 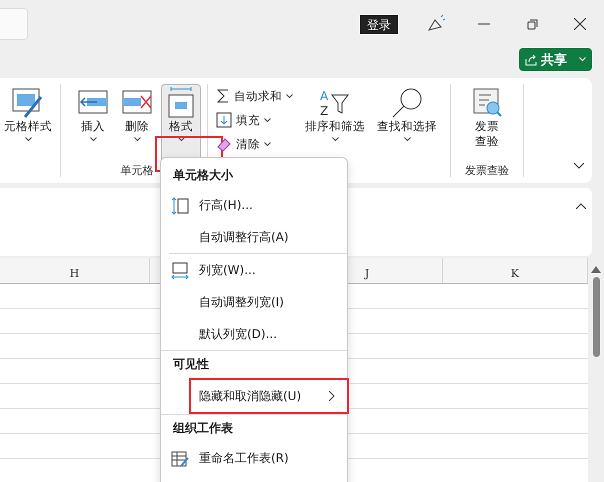 I want to click on scrollbar-thumb, so click(x=596, y=317).